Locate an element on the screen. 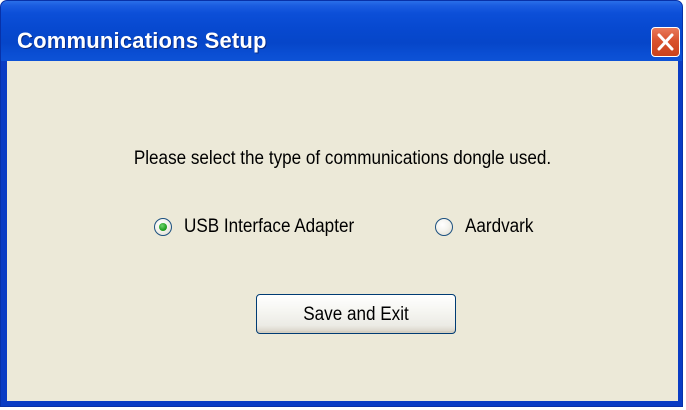  save-and-exit-button: Save and Exit is located at coordinates (356, 314).